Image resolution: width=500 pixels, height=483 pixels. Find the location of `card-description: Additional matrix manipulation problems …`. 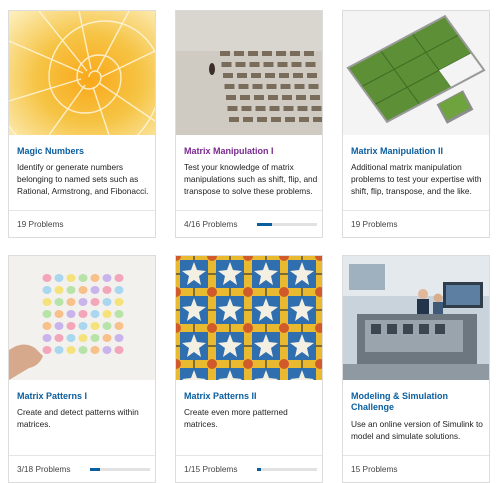

card-description: Additional matrix manipulation problems … is located at coordinates (416, 179).